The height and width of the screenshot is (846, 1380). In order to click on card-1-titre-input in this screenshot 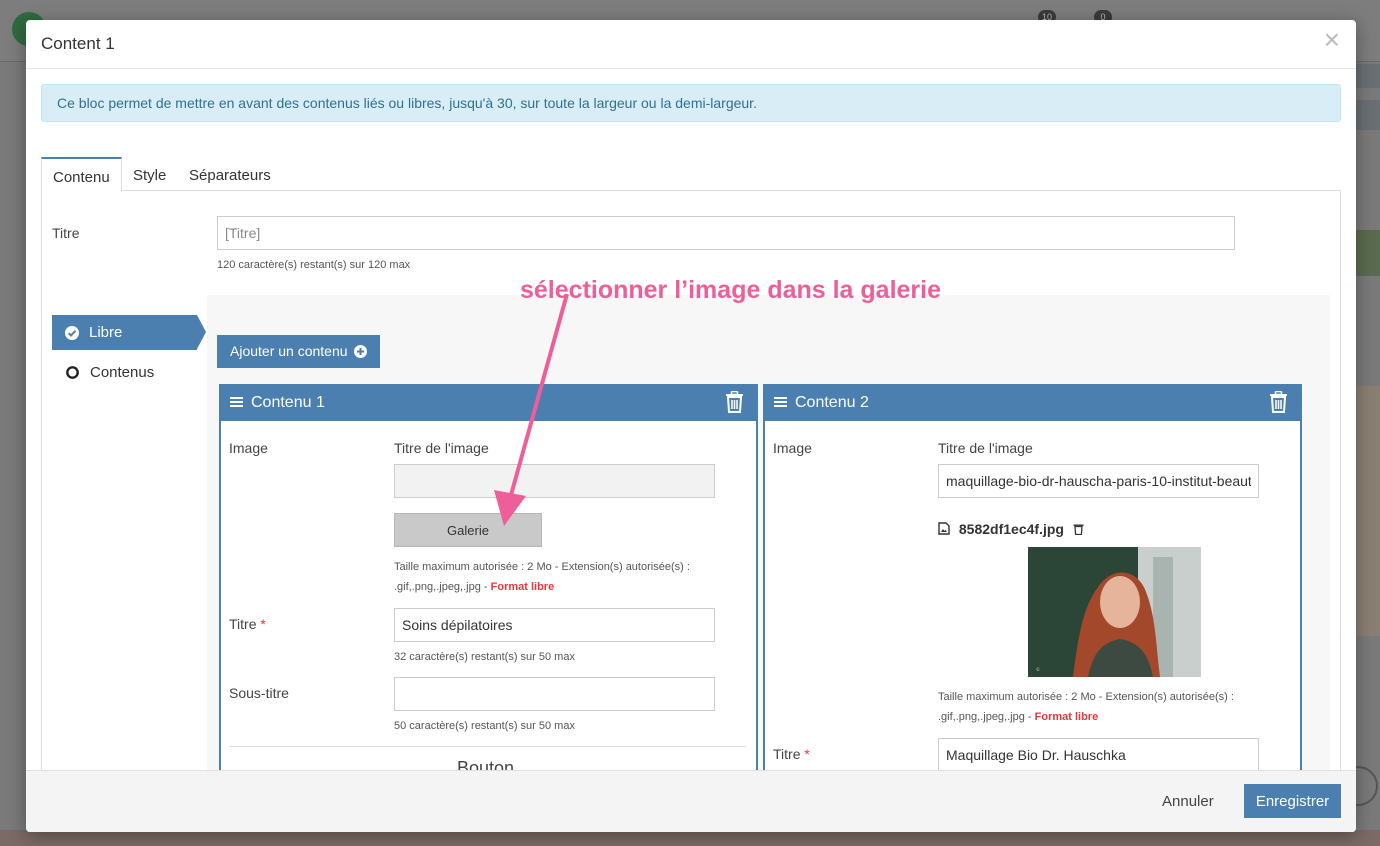, I will do `click(554, 625)`.